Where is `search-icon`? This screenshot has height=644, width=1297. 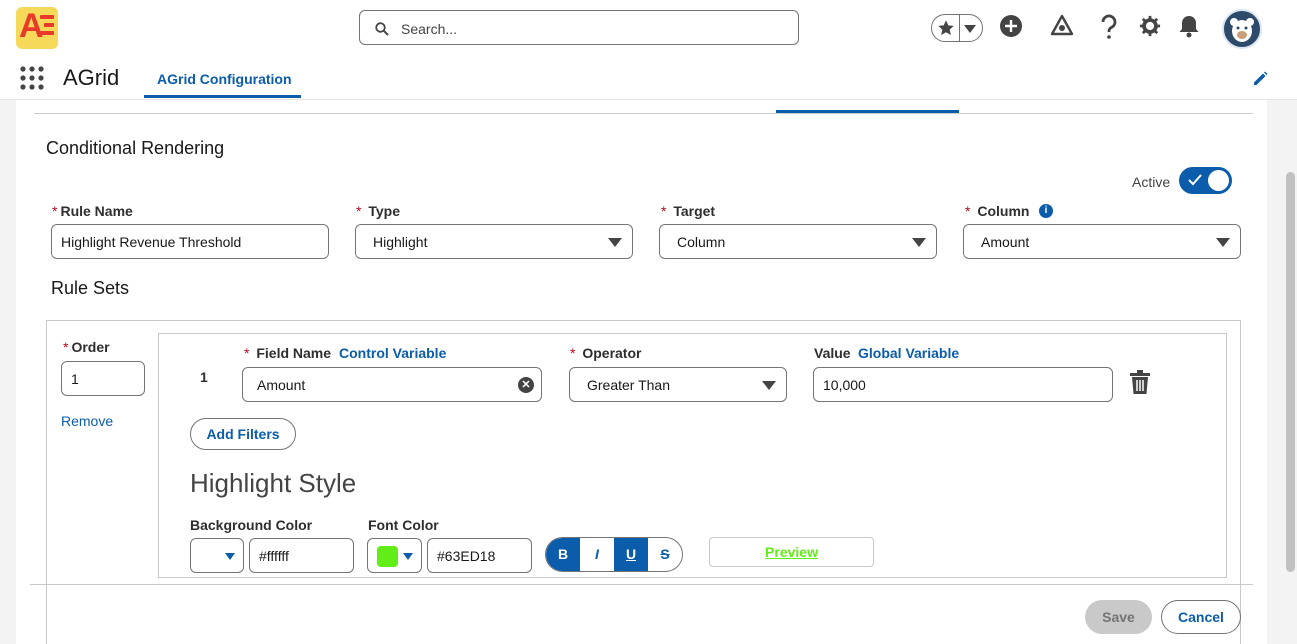
search-icon is located at coordinates (382, 29).